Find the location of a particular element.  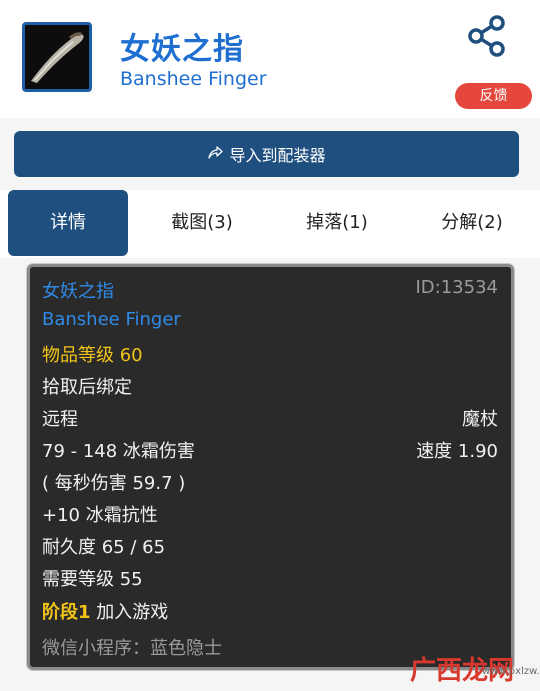

tooltip-damage: 79 - 148 冰霜伤害 is located at coordinates (118, 451).